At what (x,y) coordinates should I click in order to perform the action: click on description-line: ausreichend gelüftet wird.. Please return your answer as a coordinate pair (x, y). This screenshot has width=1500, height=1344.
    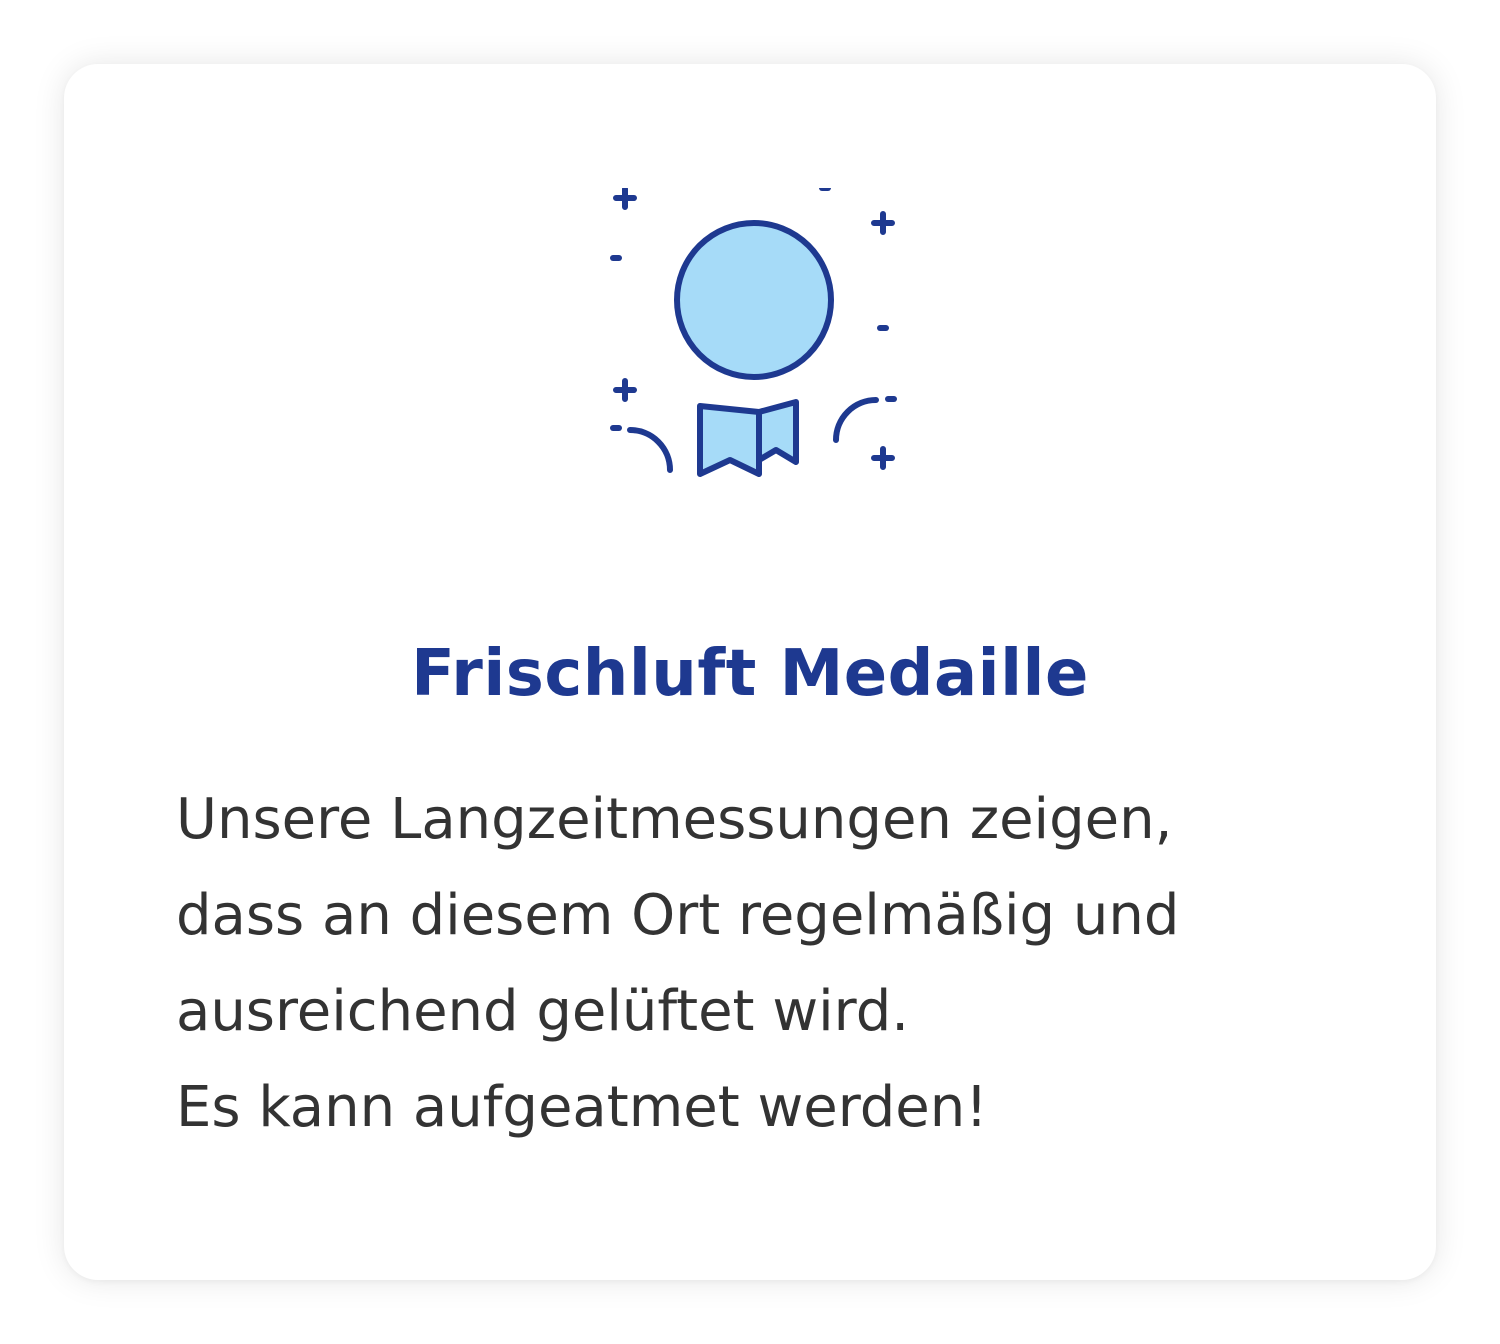
    Looking at the image, I should click on (543, 1011).